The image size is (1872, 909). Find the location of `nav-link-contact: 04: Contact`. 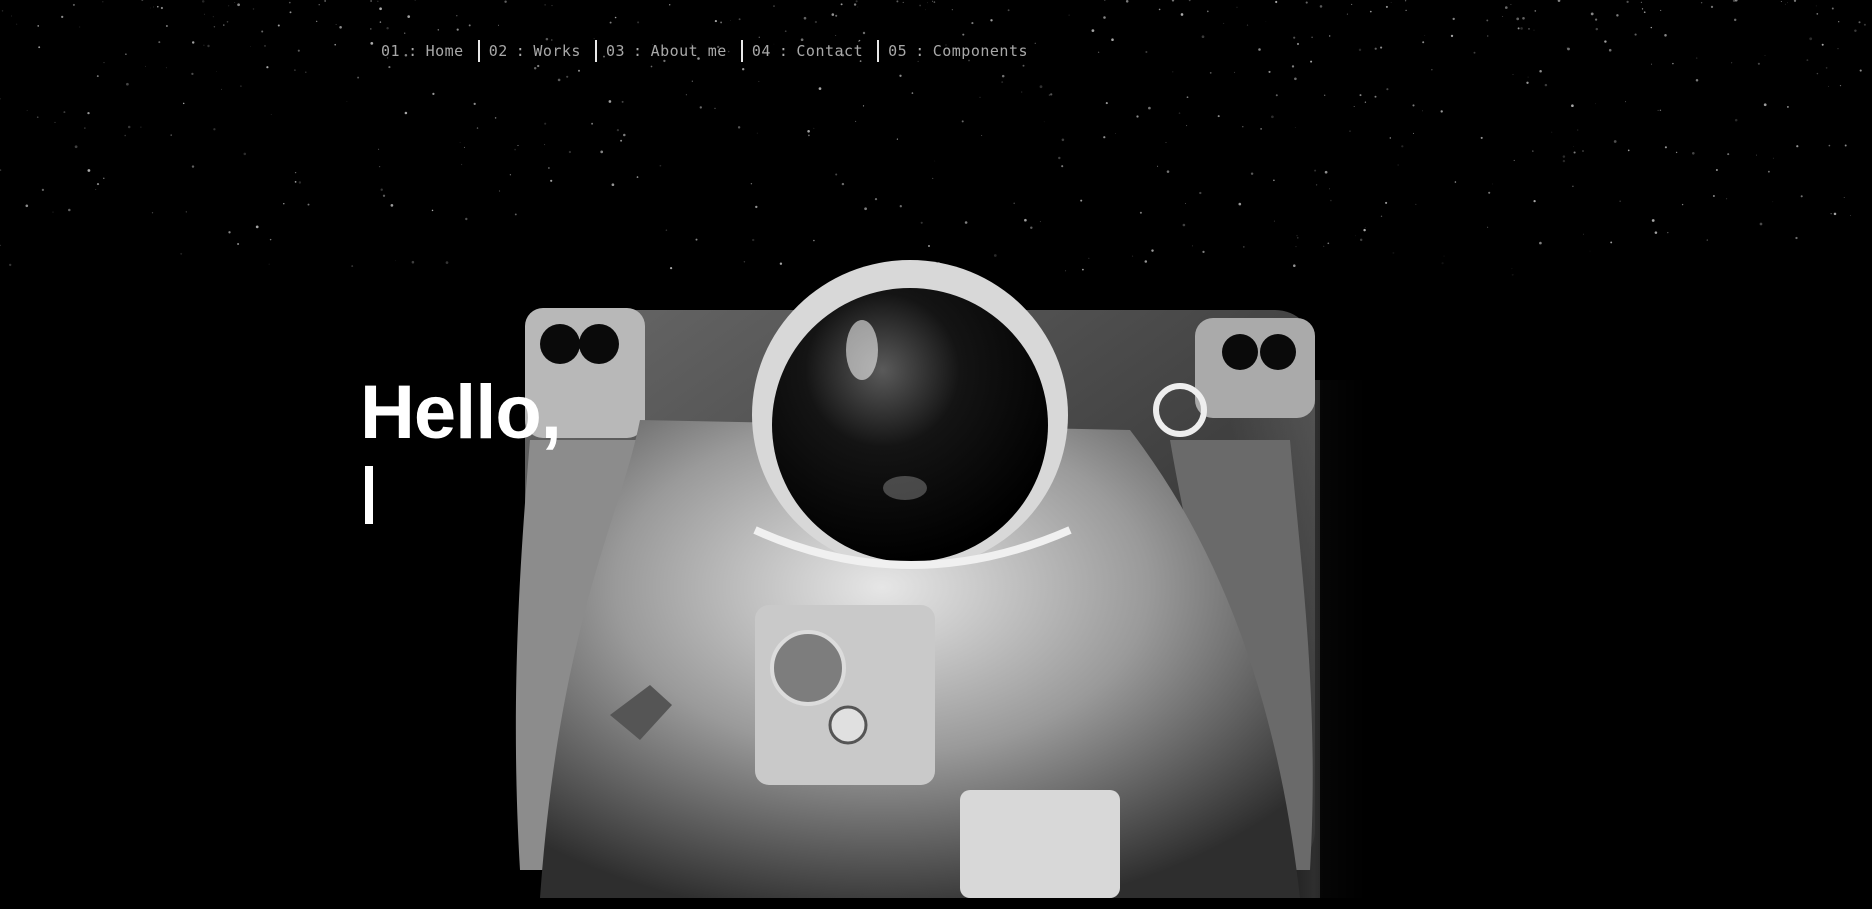

nav-link-contact: 04: Contact is located at coordinates (810, 51).